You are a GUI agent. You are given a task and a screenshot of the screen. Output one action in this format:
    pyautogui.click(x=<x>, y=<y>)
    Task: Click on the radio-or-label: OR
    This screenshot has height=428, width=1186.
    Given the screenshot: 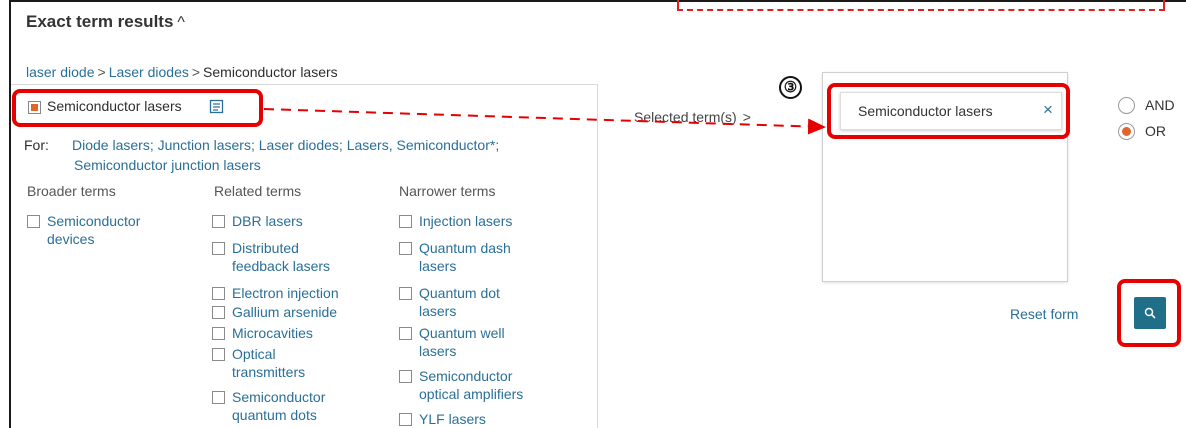 What is the action you would take?
    pyautogui.click(x=1155, y=131)
    